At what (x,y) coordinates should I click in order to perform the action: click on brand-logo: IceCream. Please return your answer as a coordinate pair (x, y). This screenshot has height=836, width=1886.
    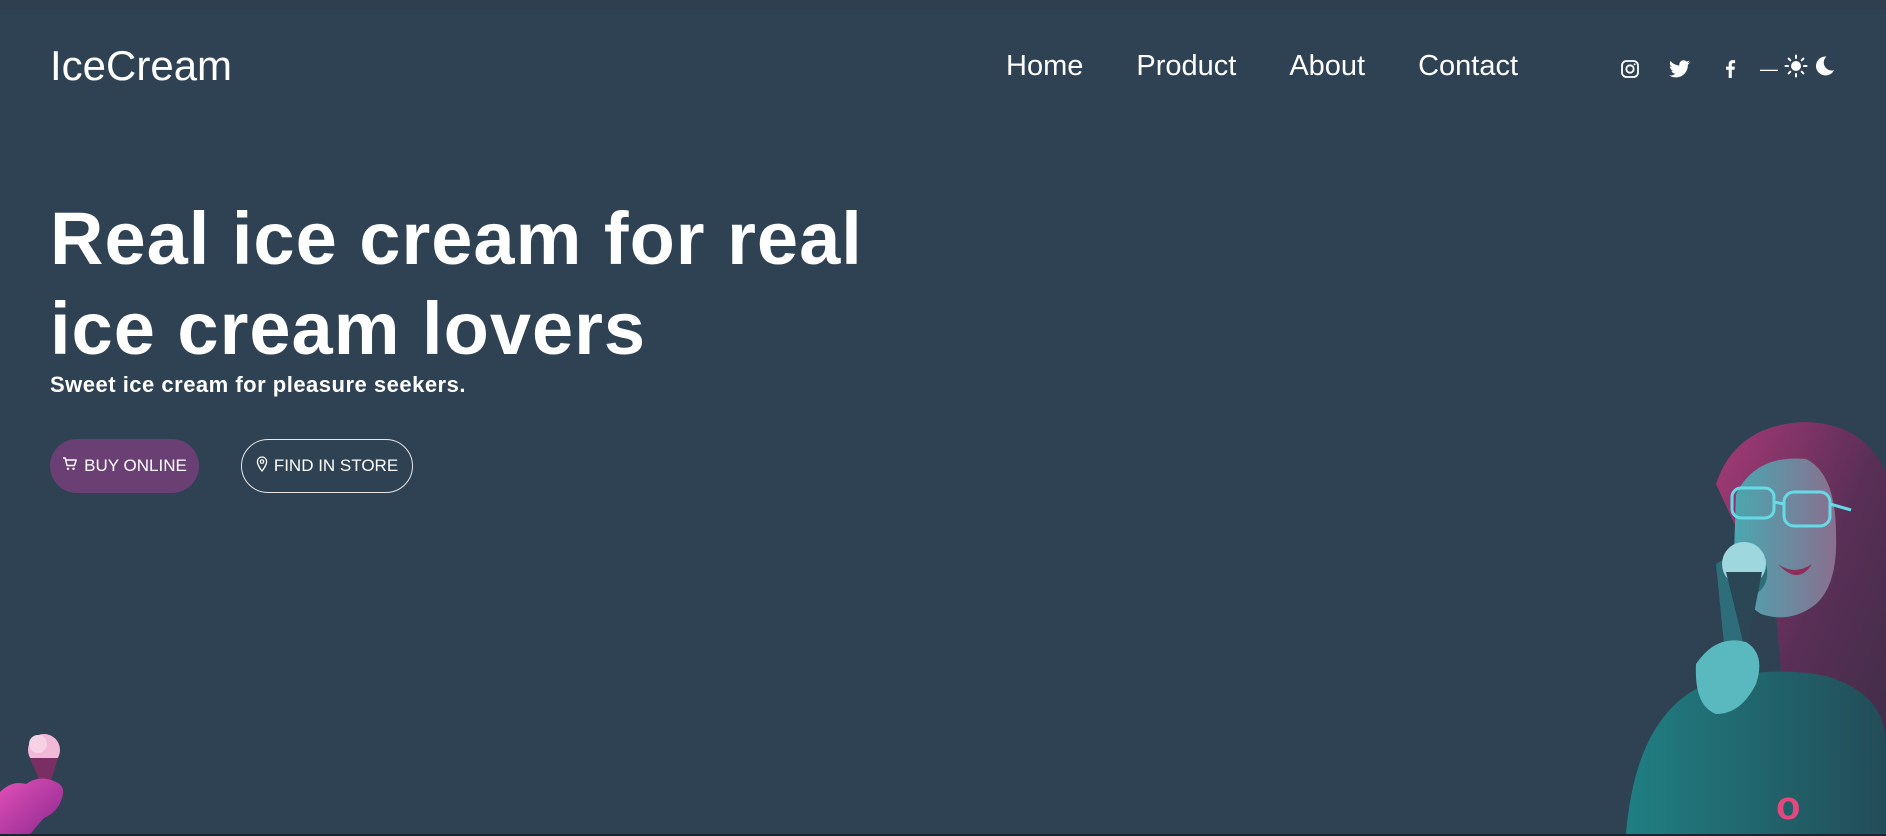
    Looking at the image, I should click on (141, 66).